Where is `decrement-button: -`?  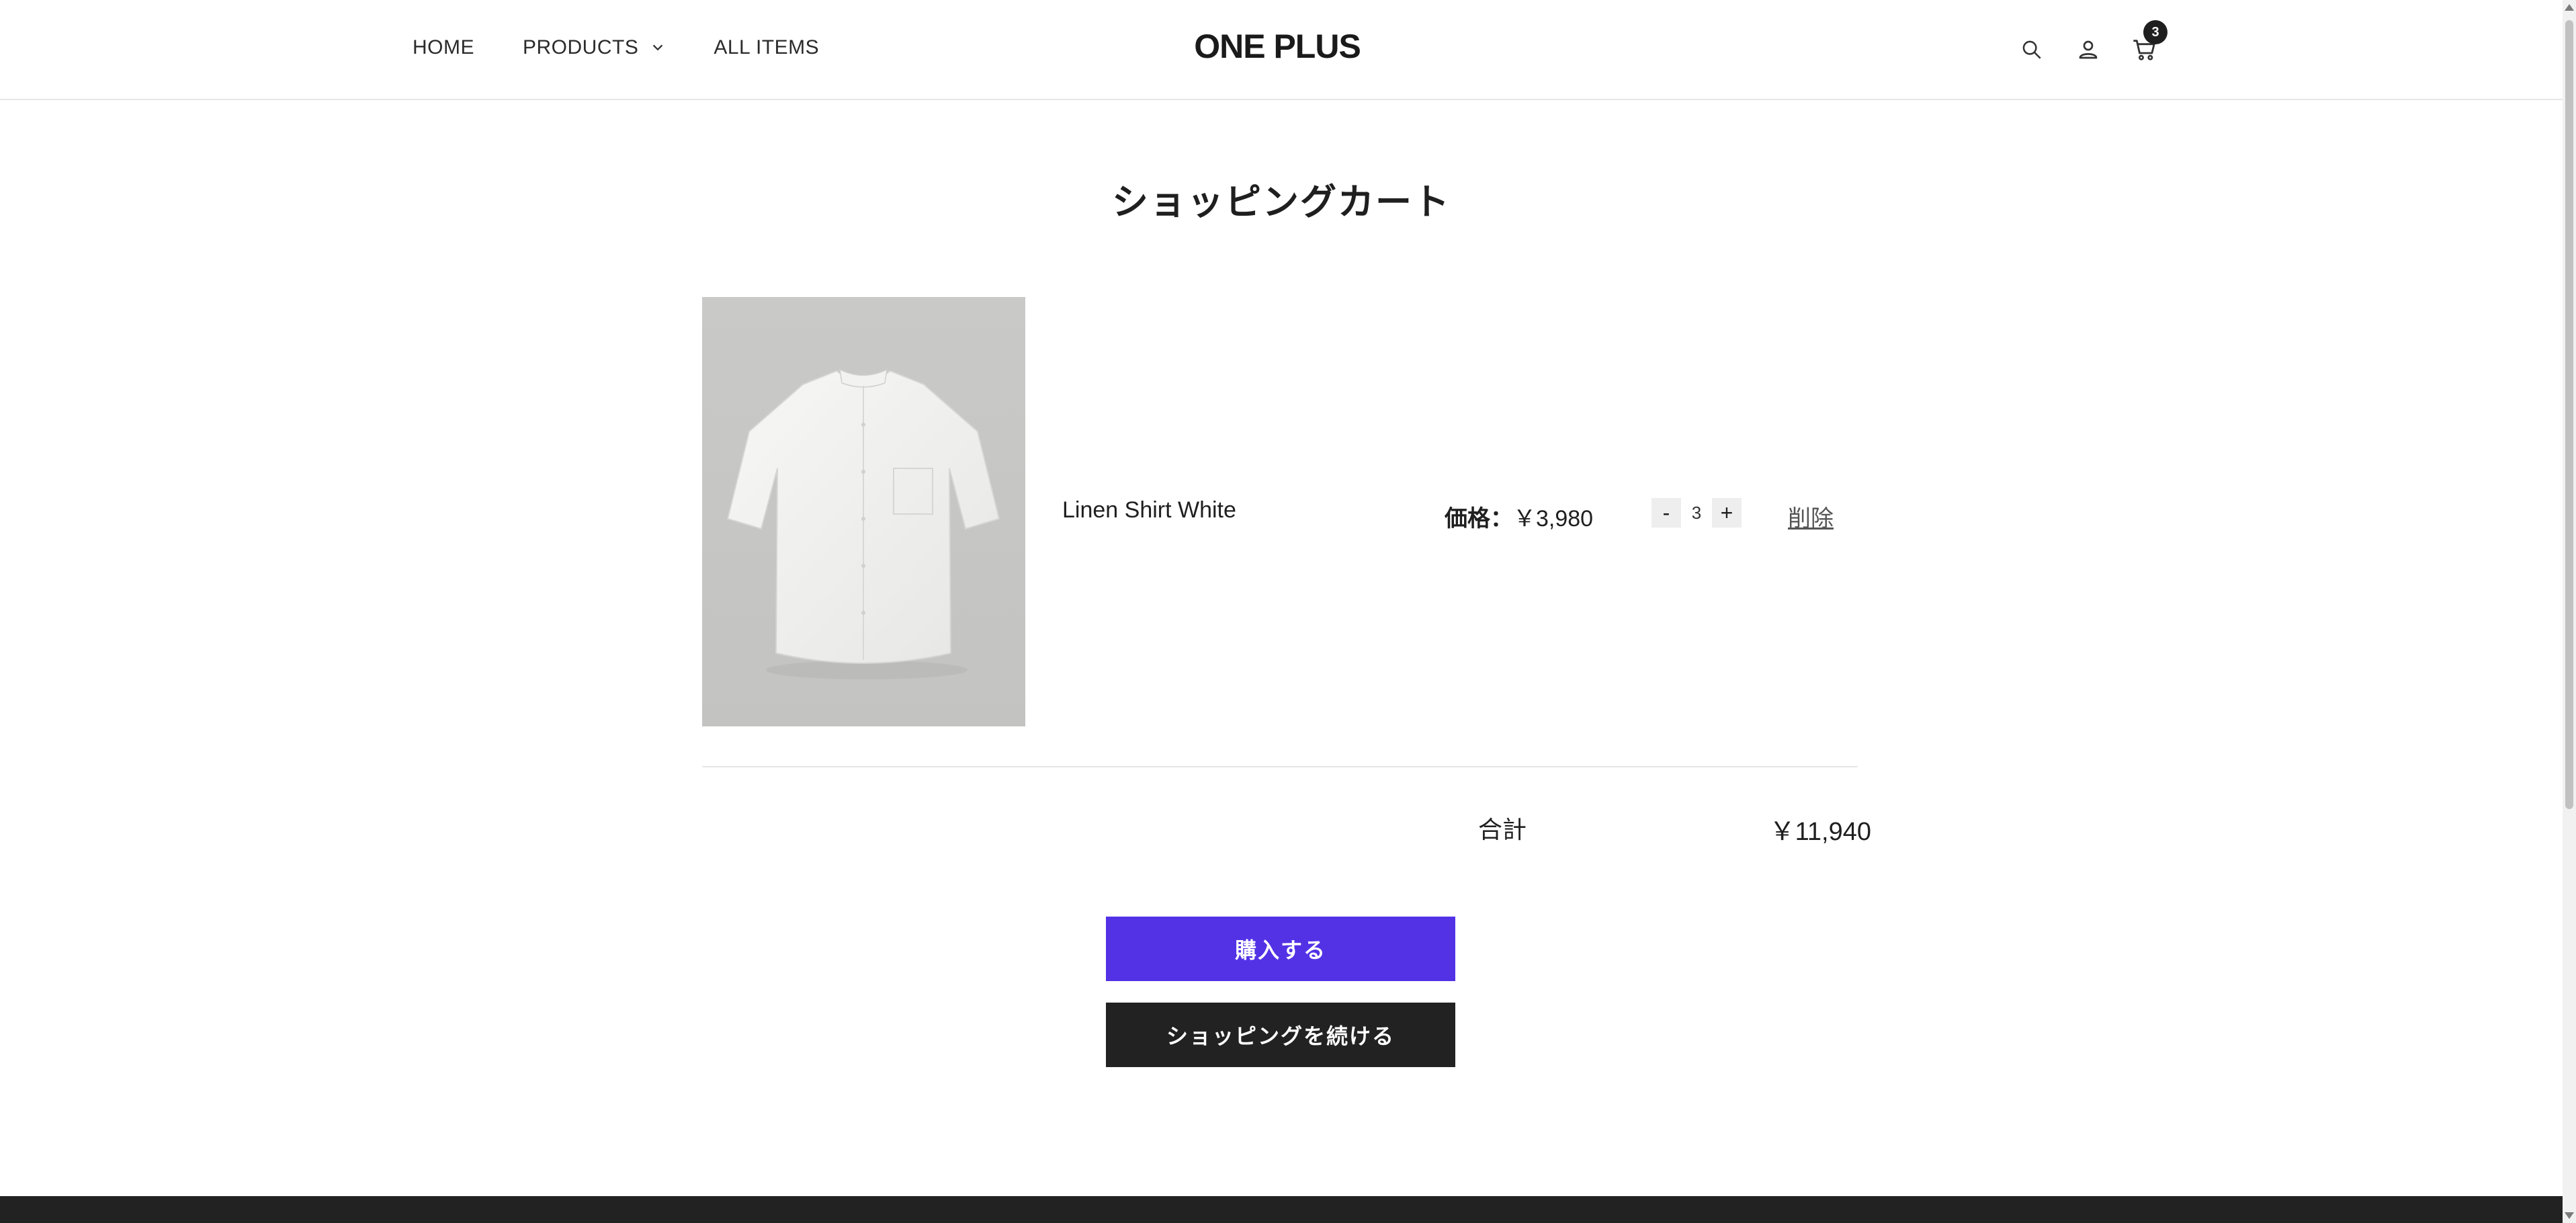 decrement-button: - is located at coordinates (1666, 513).